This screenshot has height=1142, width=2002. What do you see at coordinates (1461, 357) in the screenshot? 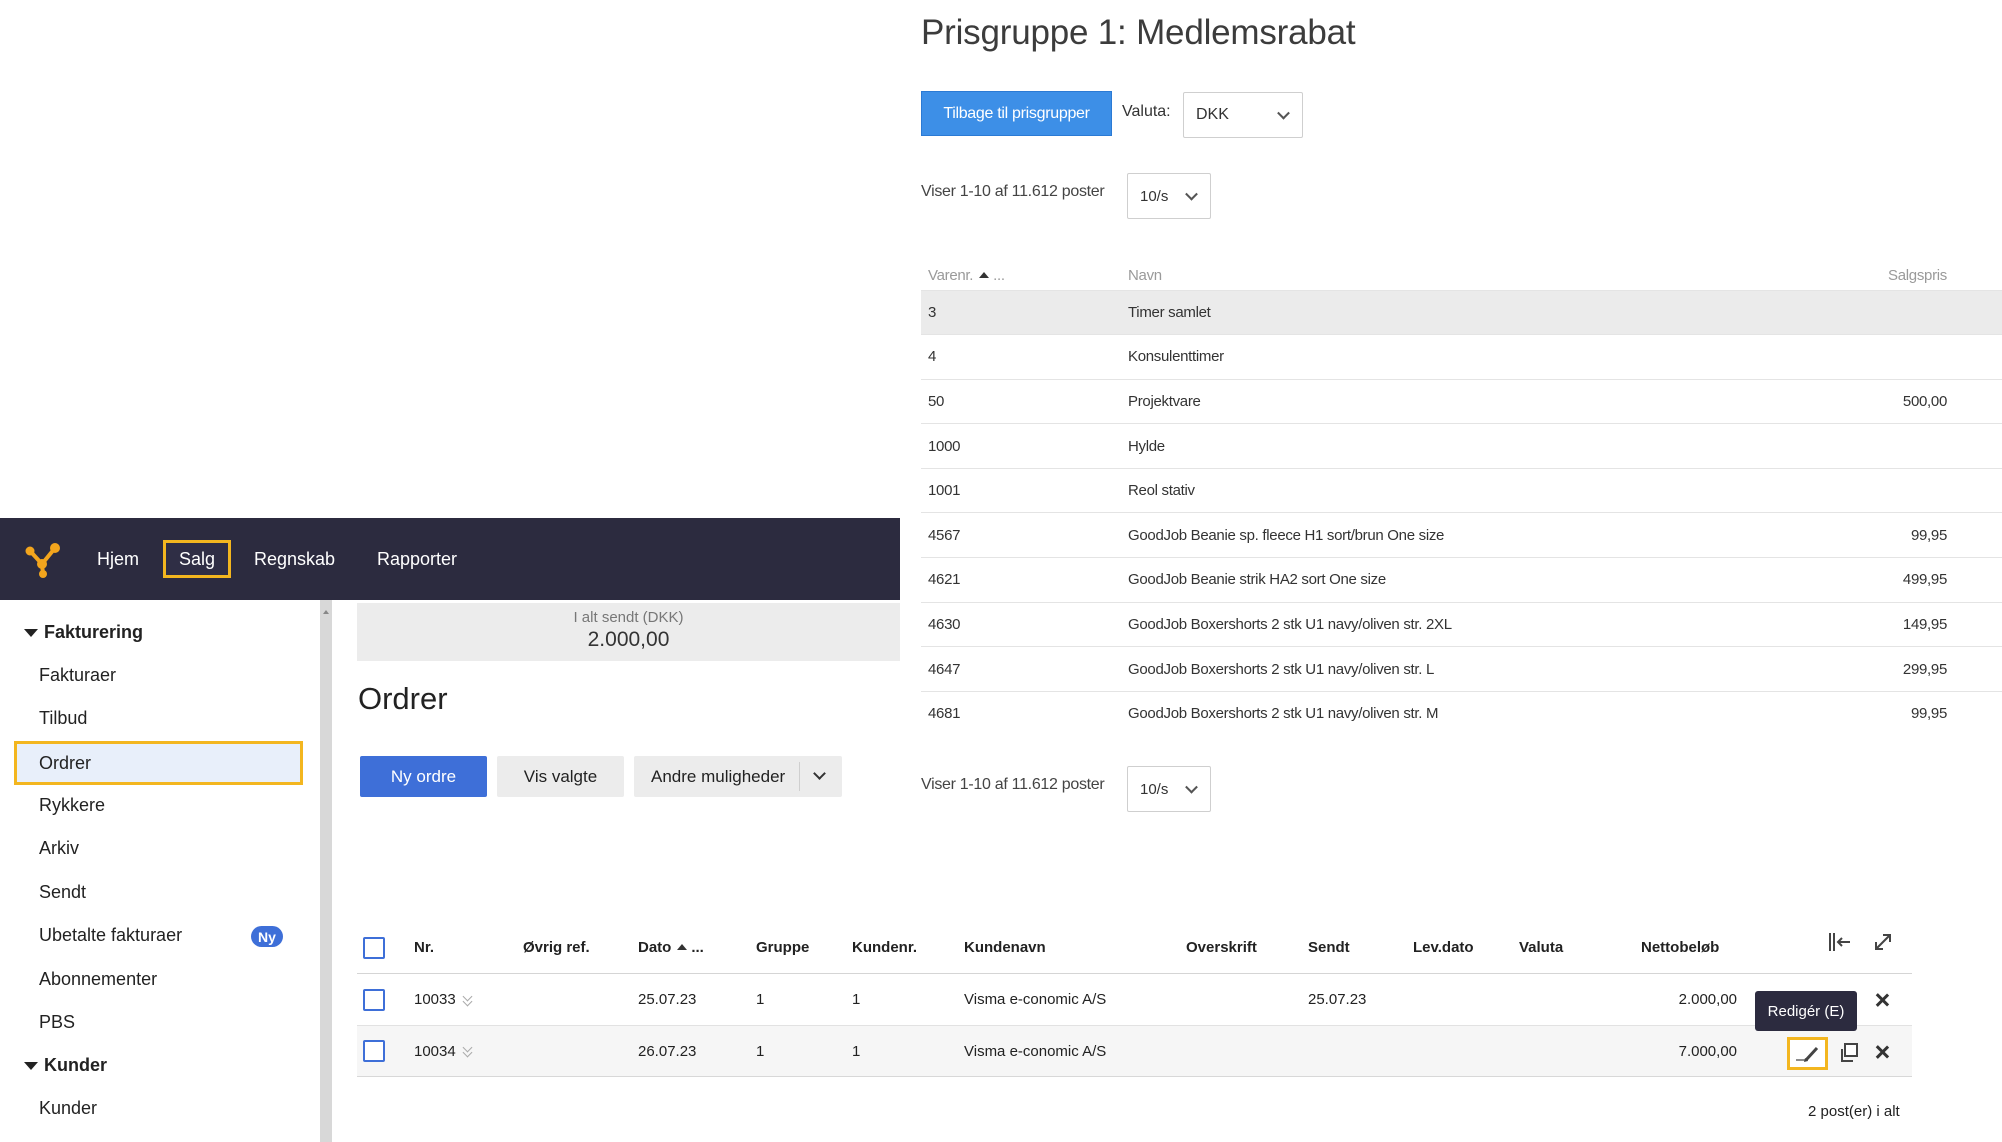
I see `table-row: 4 Konsulenttimer` at bounding box center [1461, 357].